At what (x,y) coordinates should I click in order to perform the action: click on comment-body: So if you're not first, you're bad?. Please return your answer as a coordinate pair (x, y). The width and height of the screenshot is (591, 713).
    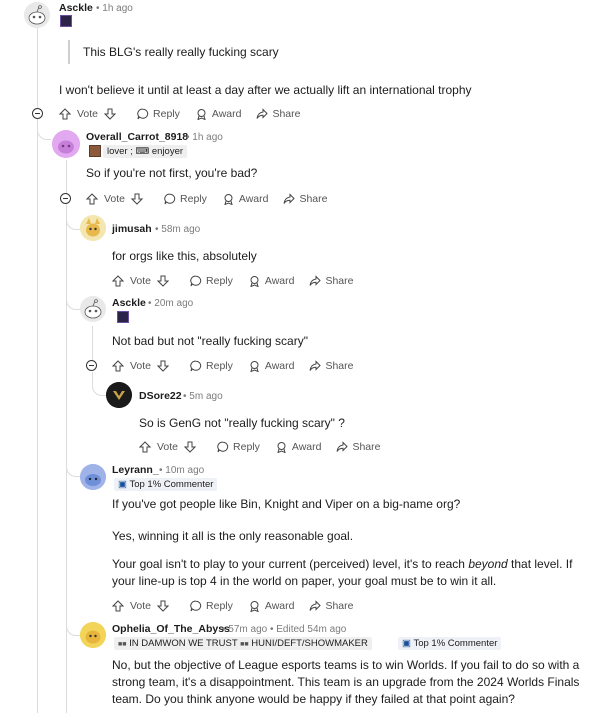
    Looking at the image, I should click on (172, 173).